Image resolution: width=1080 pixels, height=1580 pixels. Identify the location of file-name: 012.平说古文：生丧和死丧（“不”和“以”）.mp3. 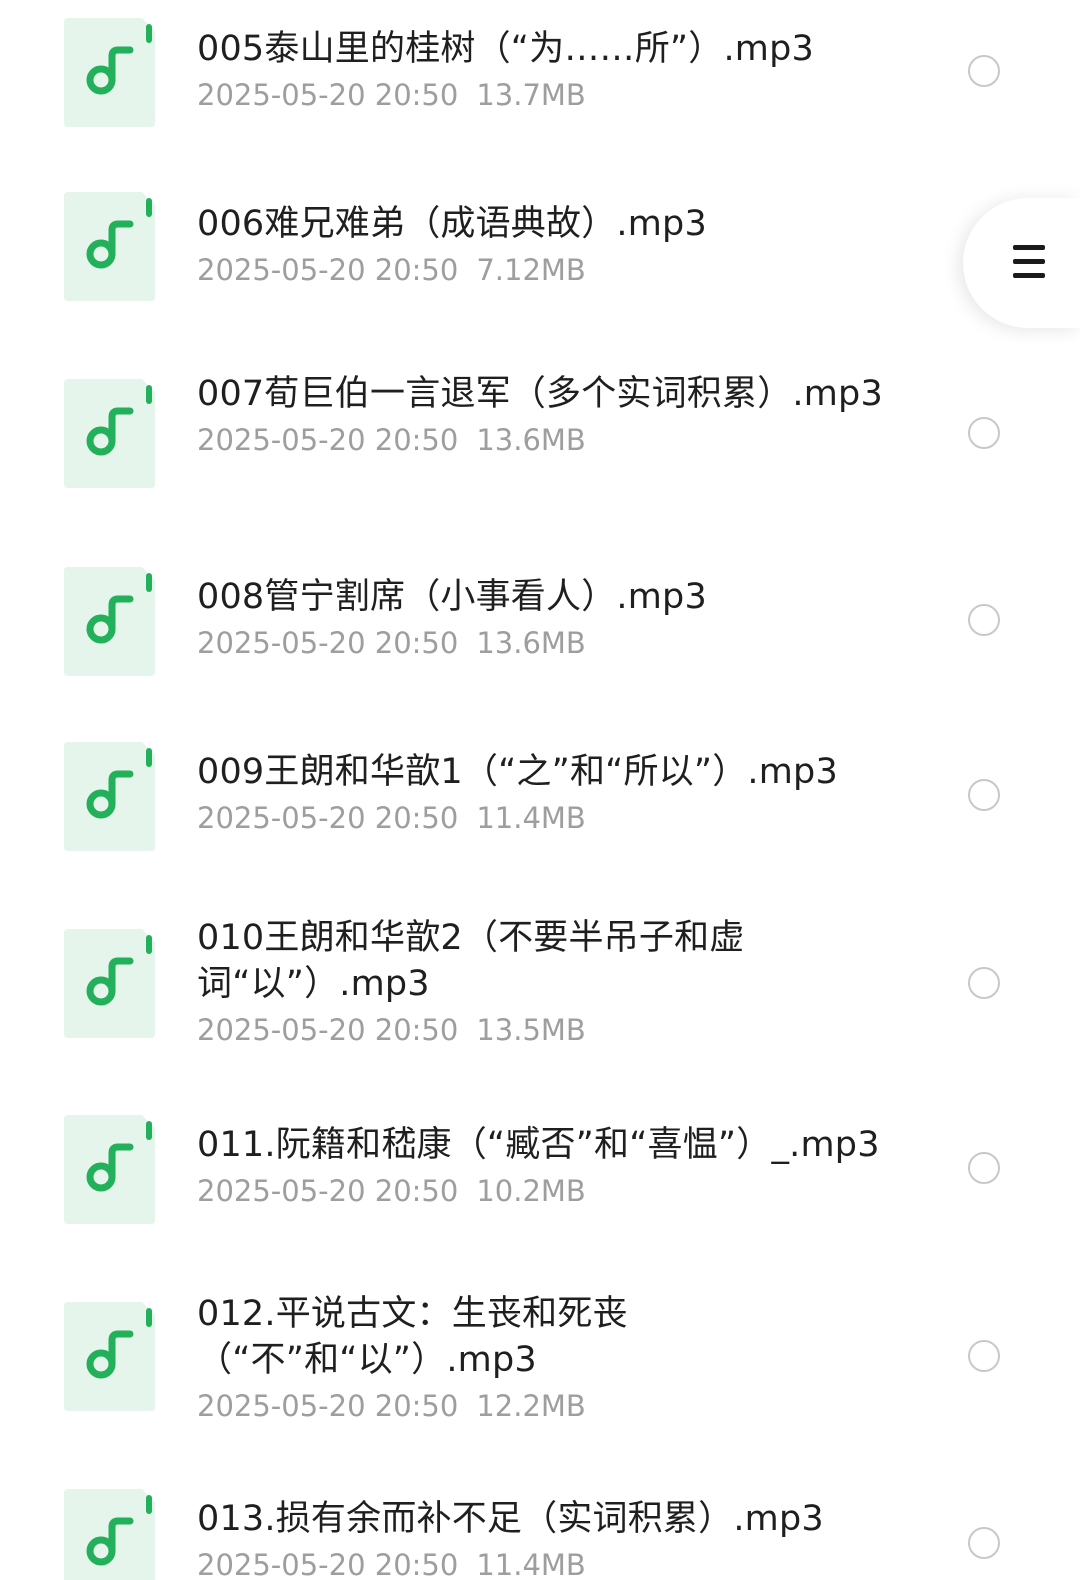
(412, 1337).